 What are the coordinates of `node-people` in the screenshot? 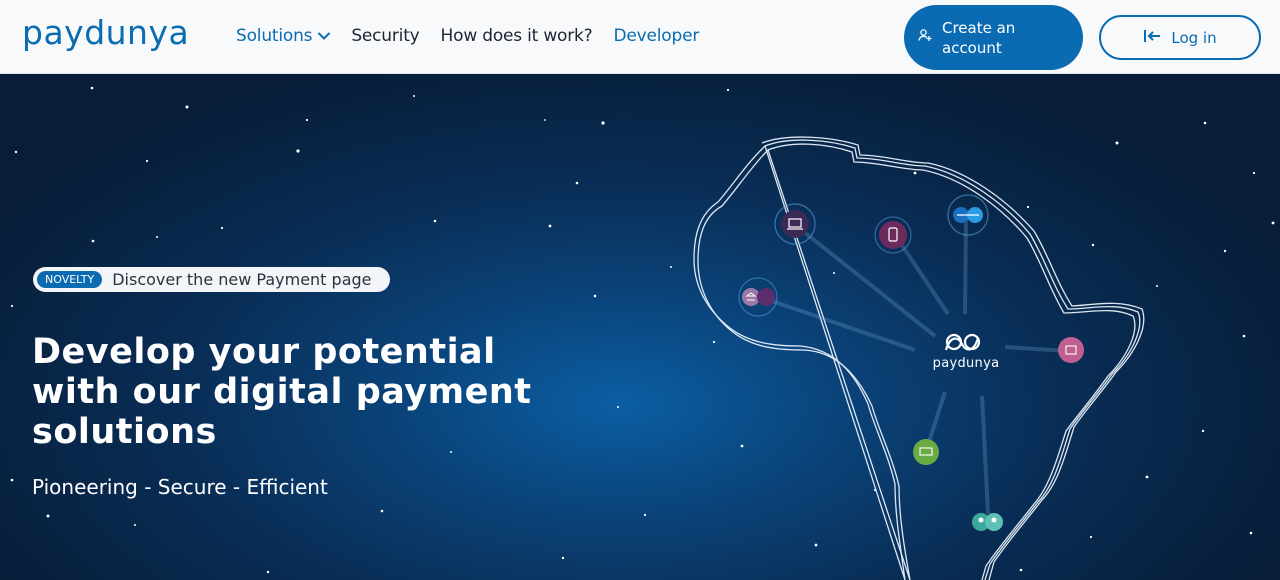 It's located at (987, 522).